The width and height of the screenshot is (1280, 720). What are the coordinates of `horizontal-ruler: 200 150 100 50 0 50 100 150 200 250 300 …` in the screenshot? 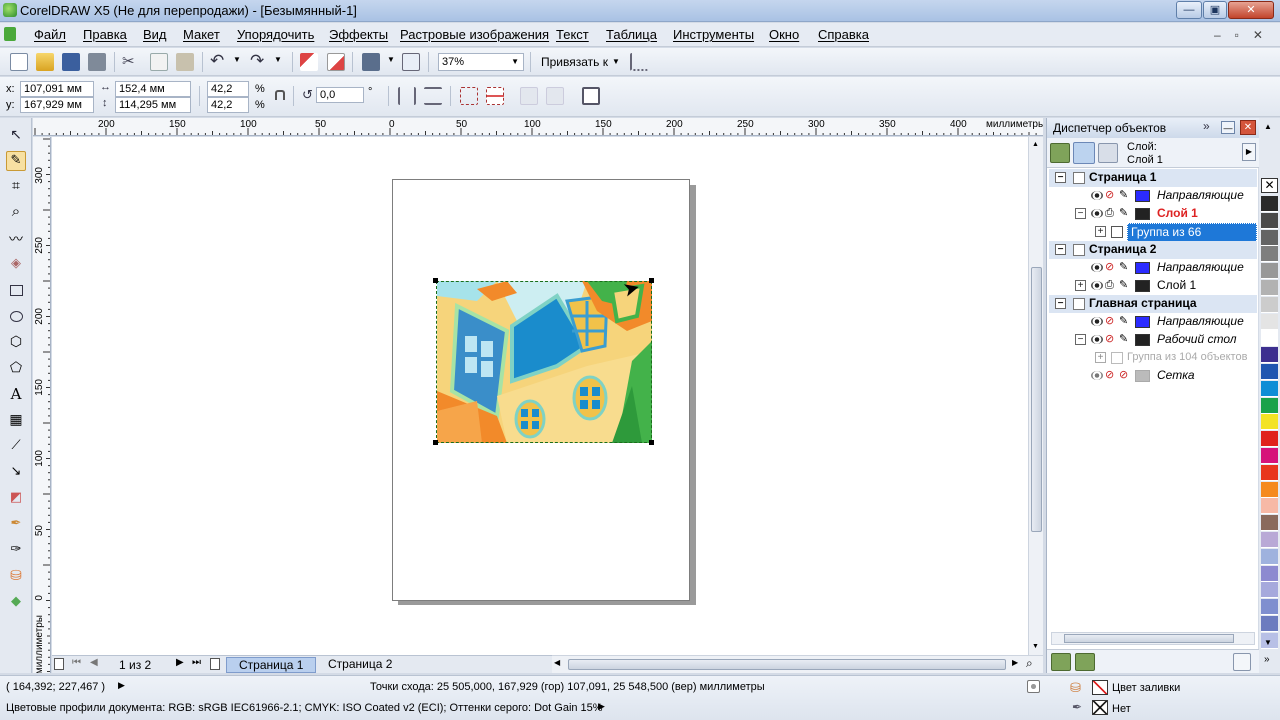 It's located at (538, 127).